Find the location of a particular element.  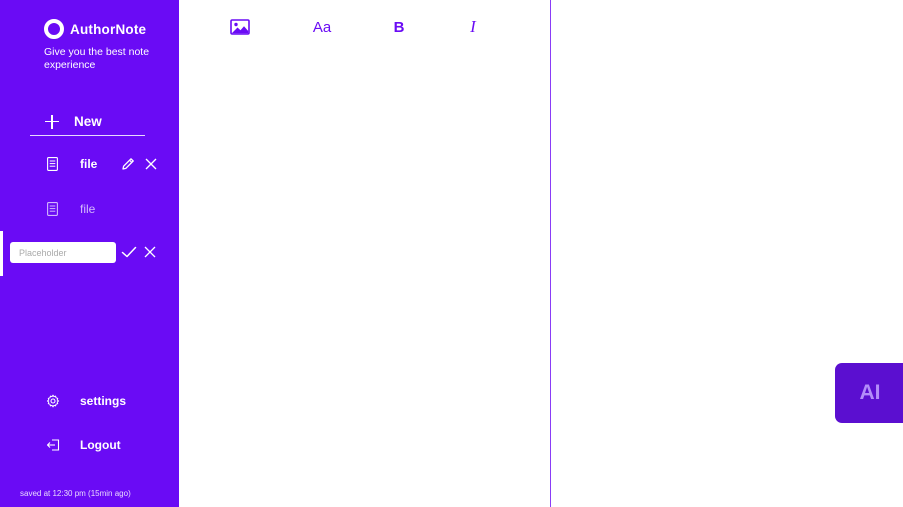

logout-button: Logout is located at coordinates (89, 445).